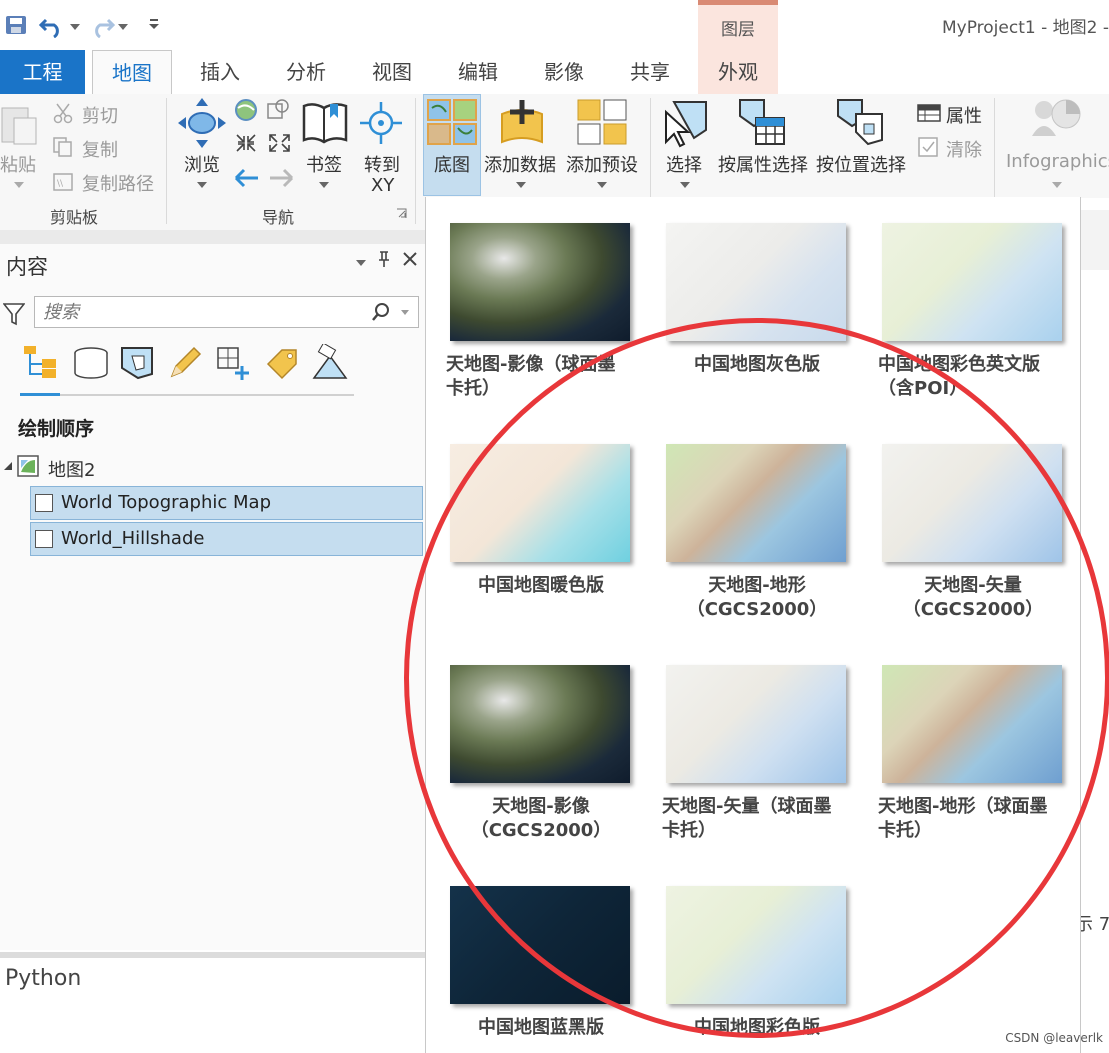  What do you see at coordinates (452, 122) in the screenshot?
I see `basemap-icon` at bounding box center [452, 122].